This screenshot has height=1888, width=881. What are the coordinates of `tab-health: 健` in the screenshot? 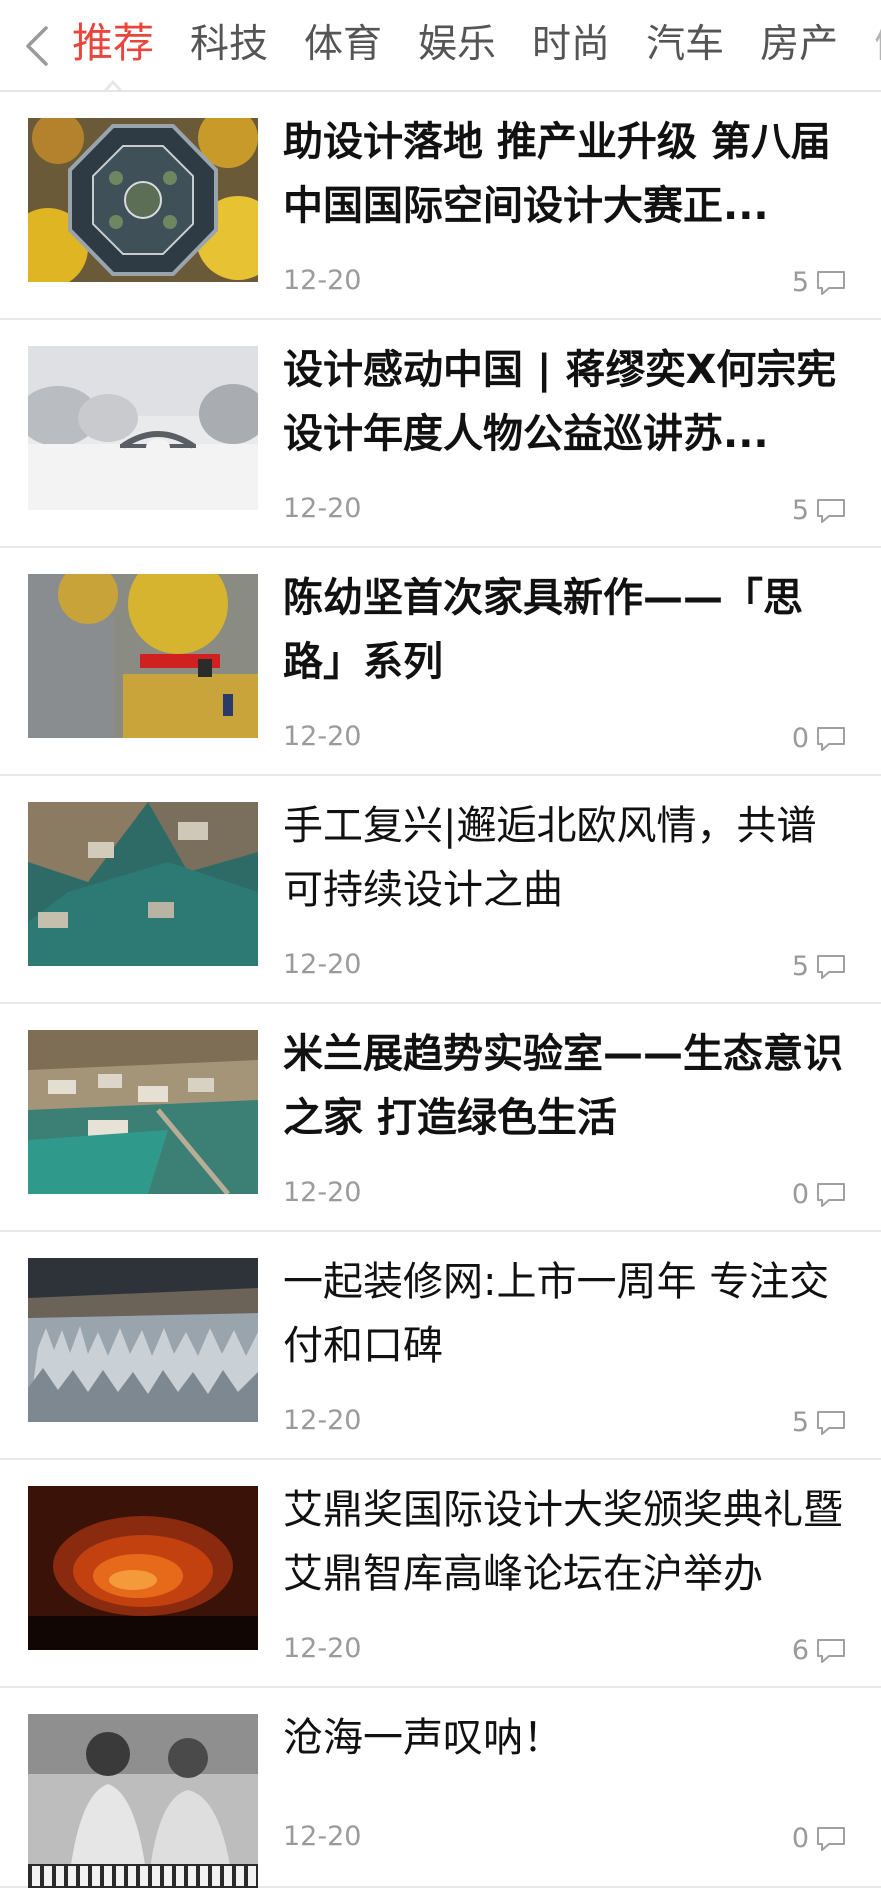 It's located at (877, 46).